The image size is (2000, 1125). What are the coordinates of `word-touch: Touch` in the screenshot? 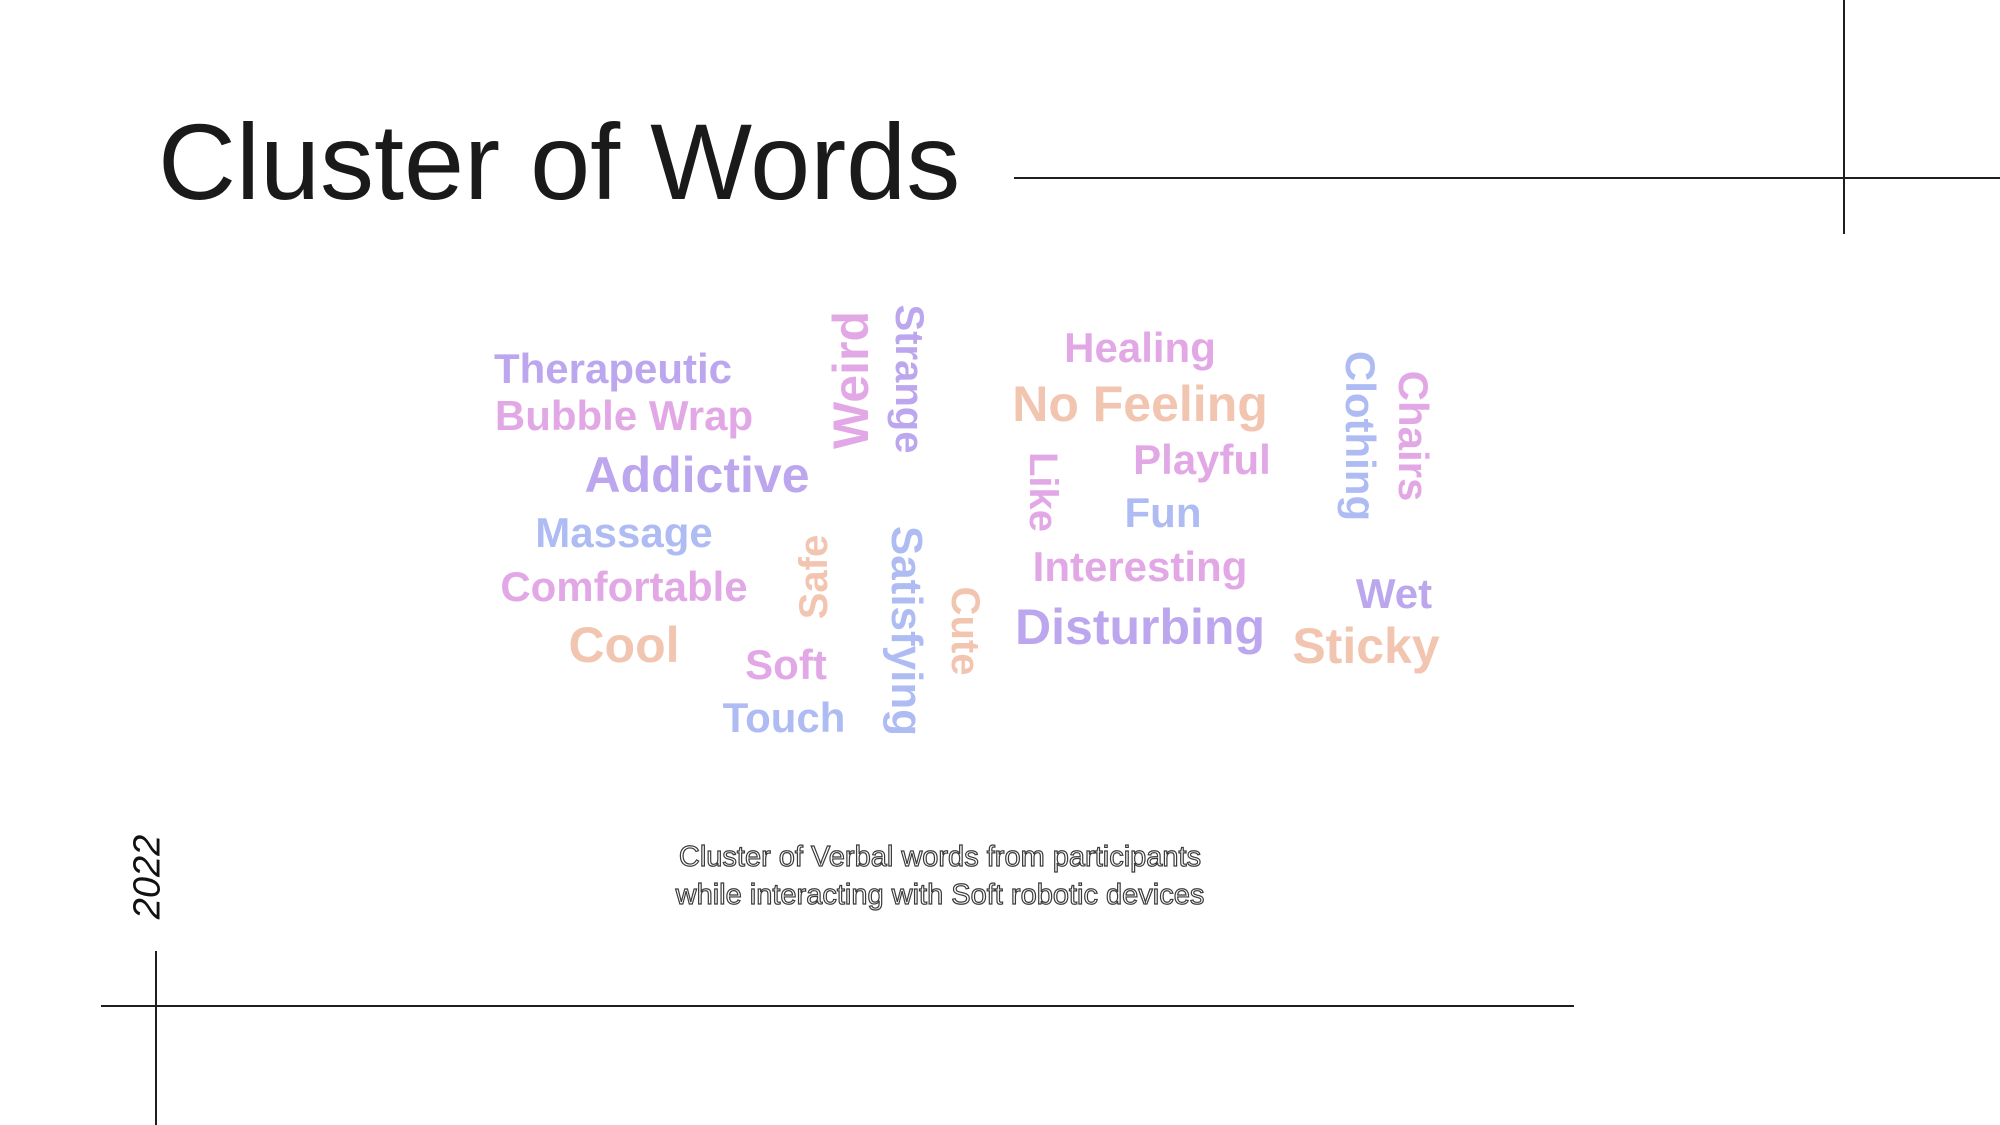 It's located at (784, 717).